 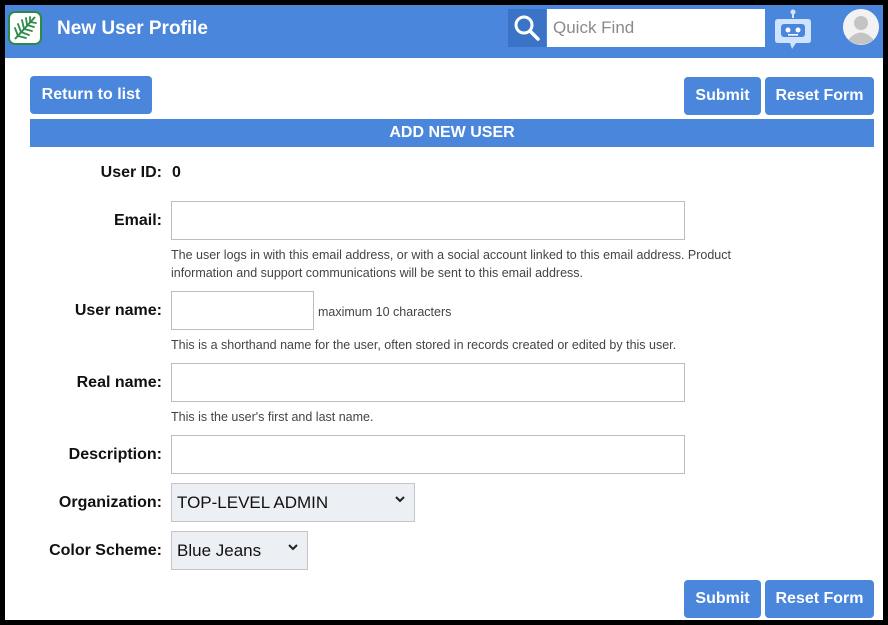 I want to click on email-label: Email:, so click(x=137, y=220).